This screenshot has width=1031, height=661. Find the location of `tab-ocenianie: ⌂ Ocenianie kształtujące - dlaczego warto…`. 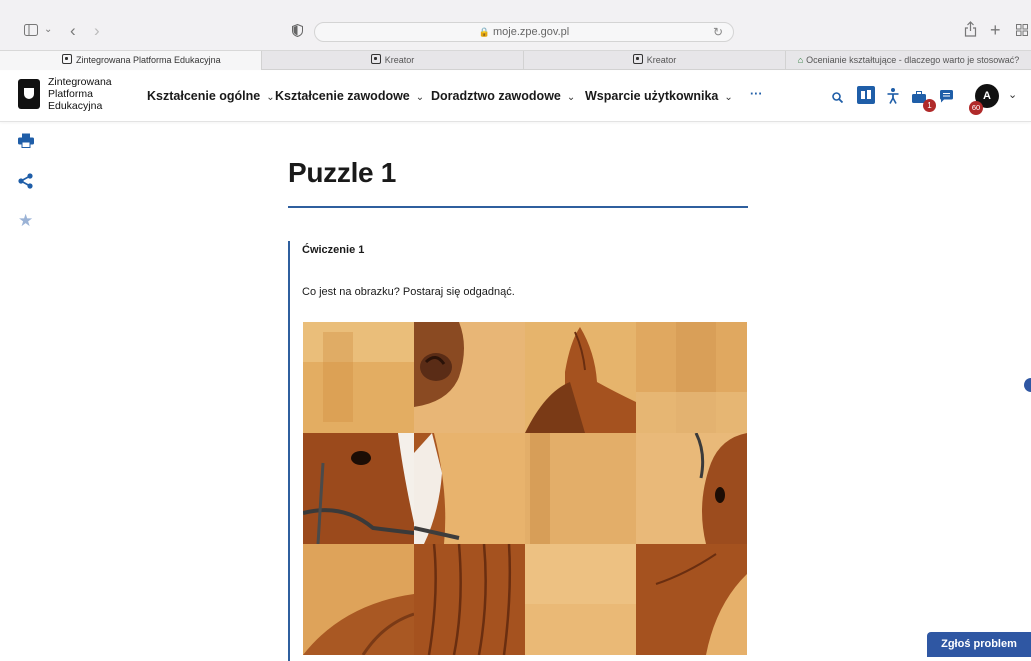

tab-ocenianie: ⌂ Ocenianie kształtujące - dlaczego warto… is located at coordinates (908, 60).